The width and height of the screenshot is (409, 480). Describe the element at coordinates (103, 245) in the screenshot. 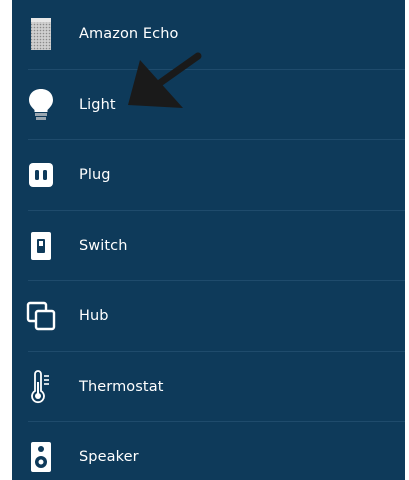

I see `device-item-label: Switch` at that location.